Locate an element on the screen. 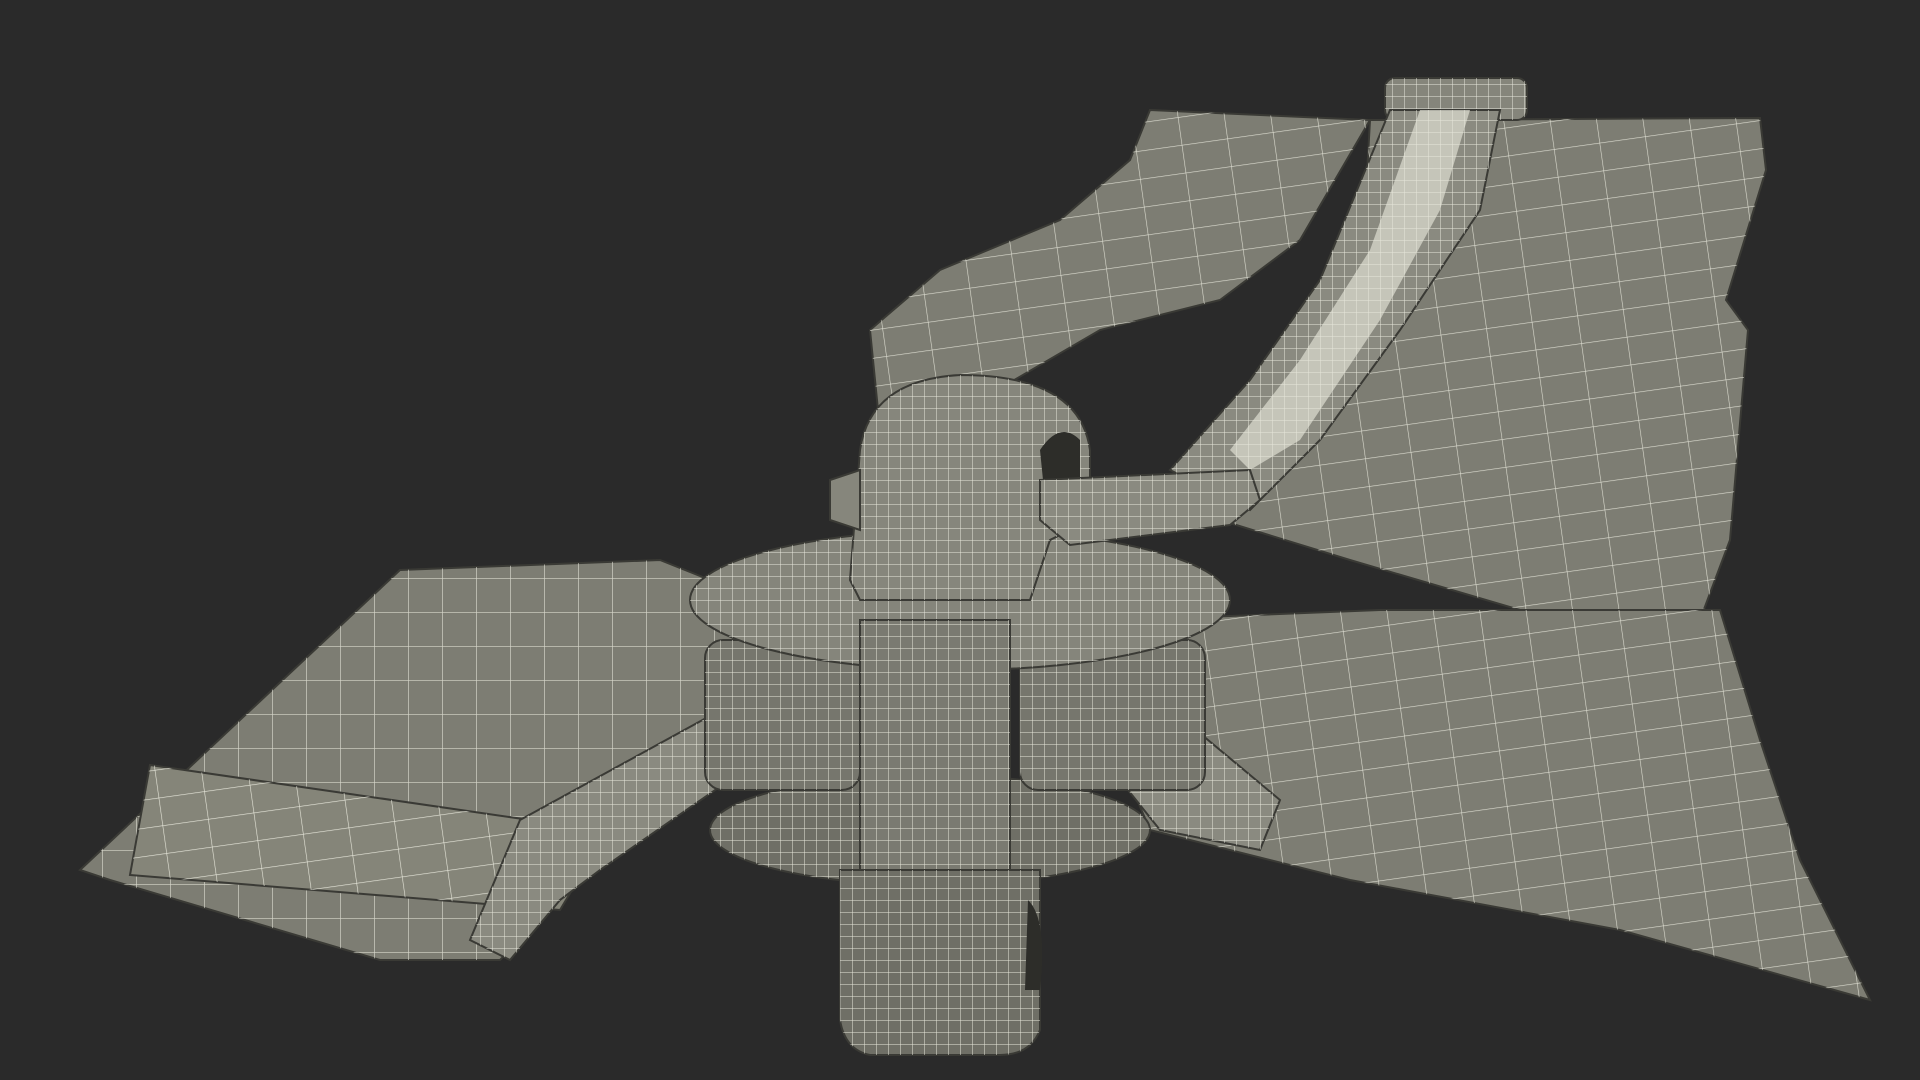  pull-tab-lower is located at coordinates (941, 962).